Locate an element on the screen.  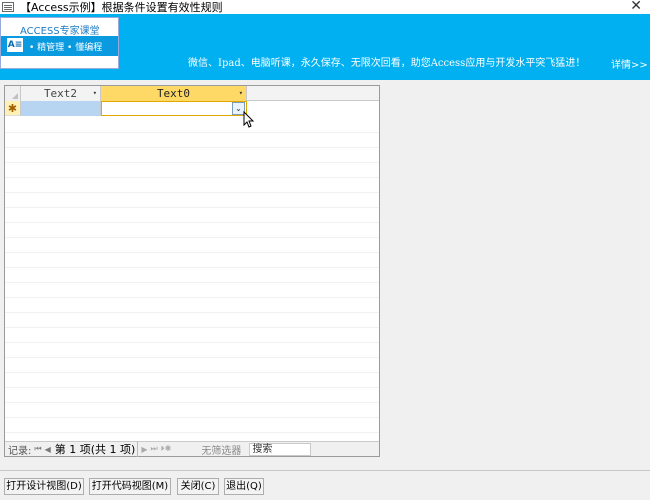
record-position: 第 1 项(共 1 项) is located at coordinates (97, 449).